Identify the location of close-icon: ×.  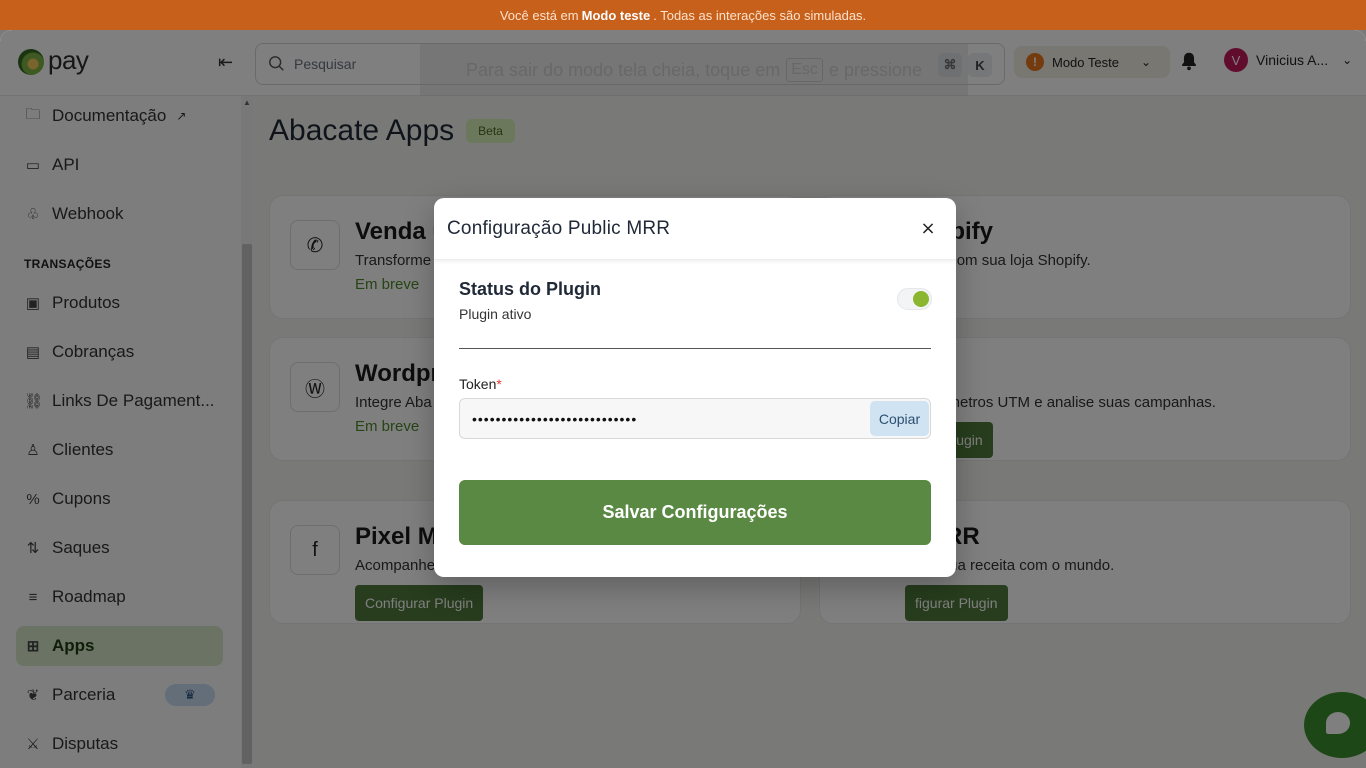
(928, 228).